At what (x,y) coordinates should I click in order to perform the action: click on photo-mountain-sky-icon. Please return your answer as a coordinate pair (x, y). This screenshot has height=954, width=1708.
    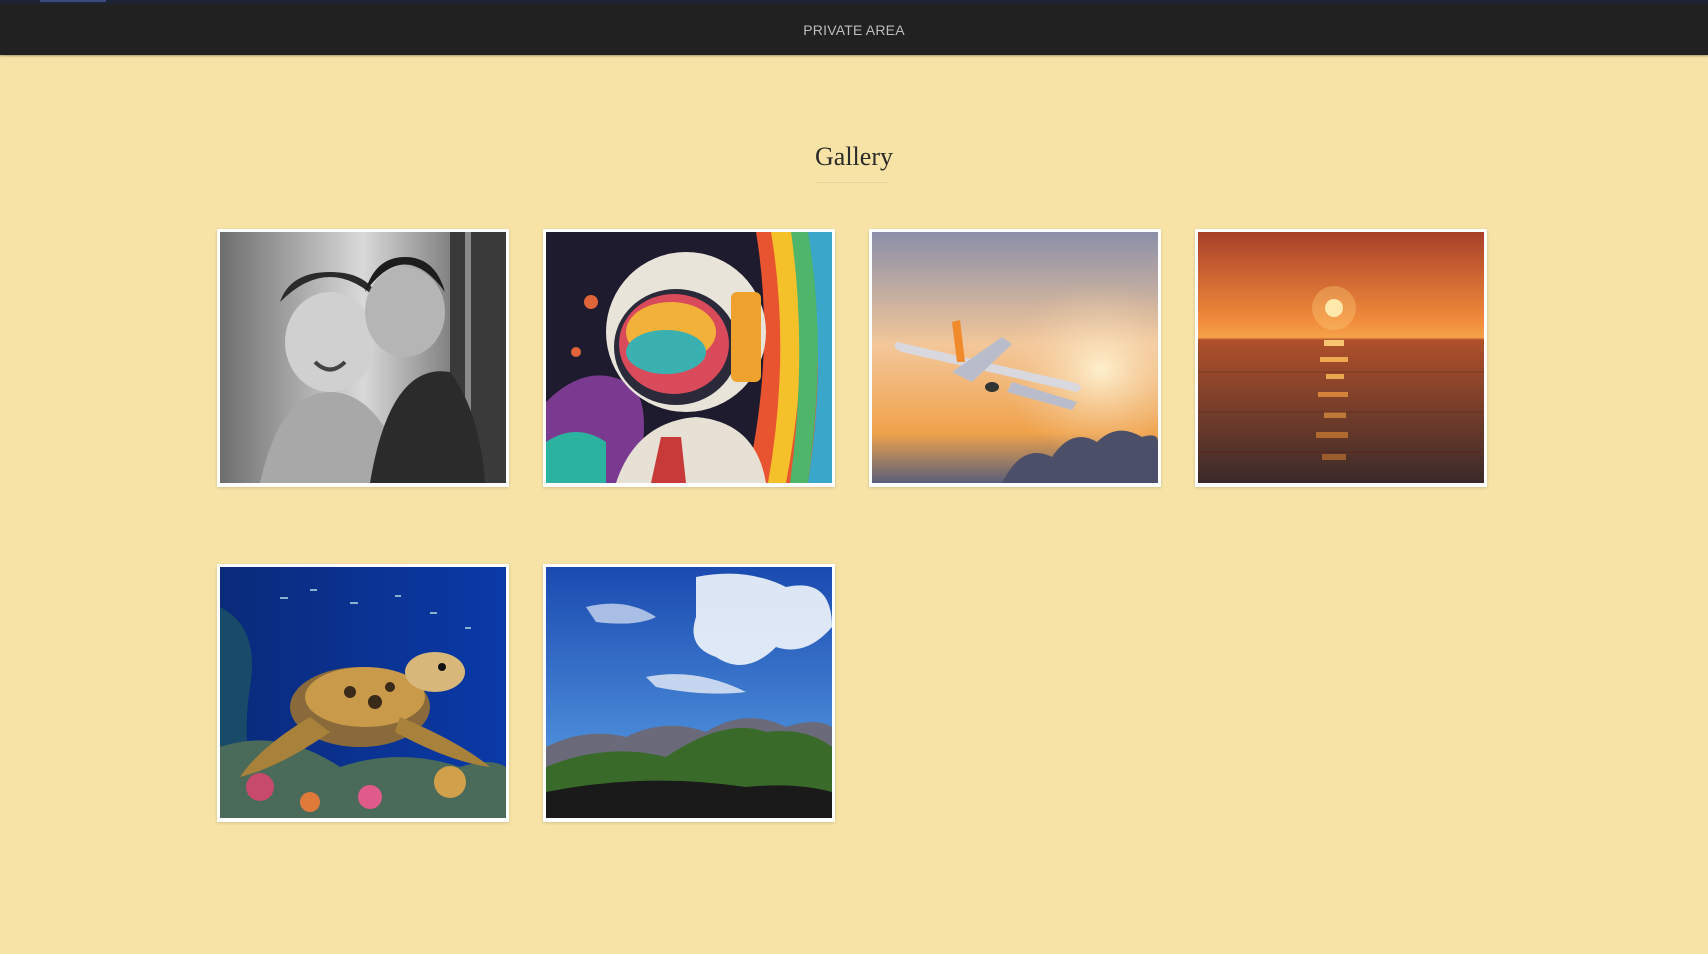
    Looking at the image, I should click on (689, 692).